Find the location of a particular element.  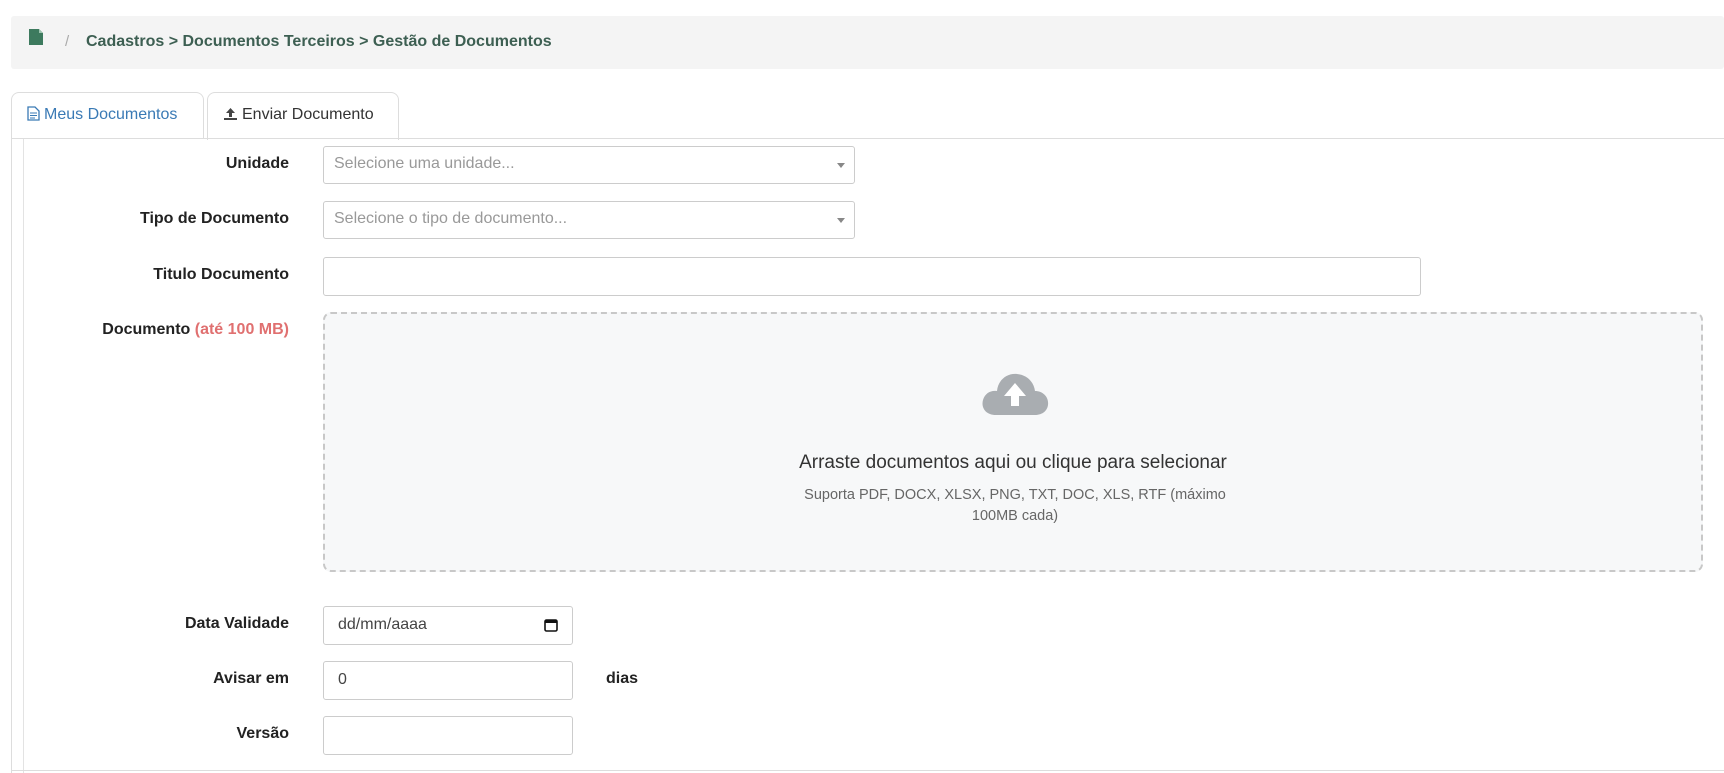

panel-divider is located at coordinates (23, 456).